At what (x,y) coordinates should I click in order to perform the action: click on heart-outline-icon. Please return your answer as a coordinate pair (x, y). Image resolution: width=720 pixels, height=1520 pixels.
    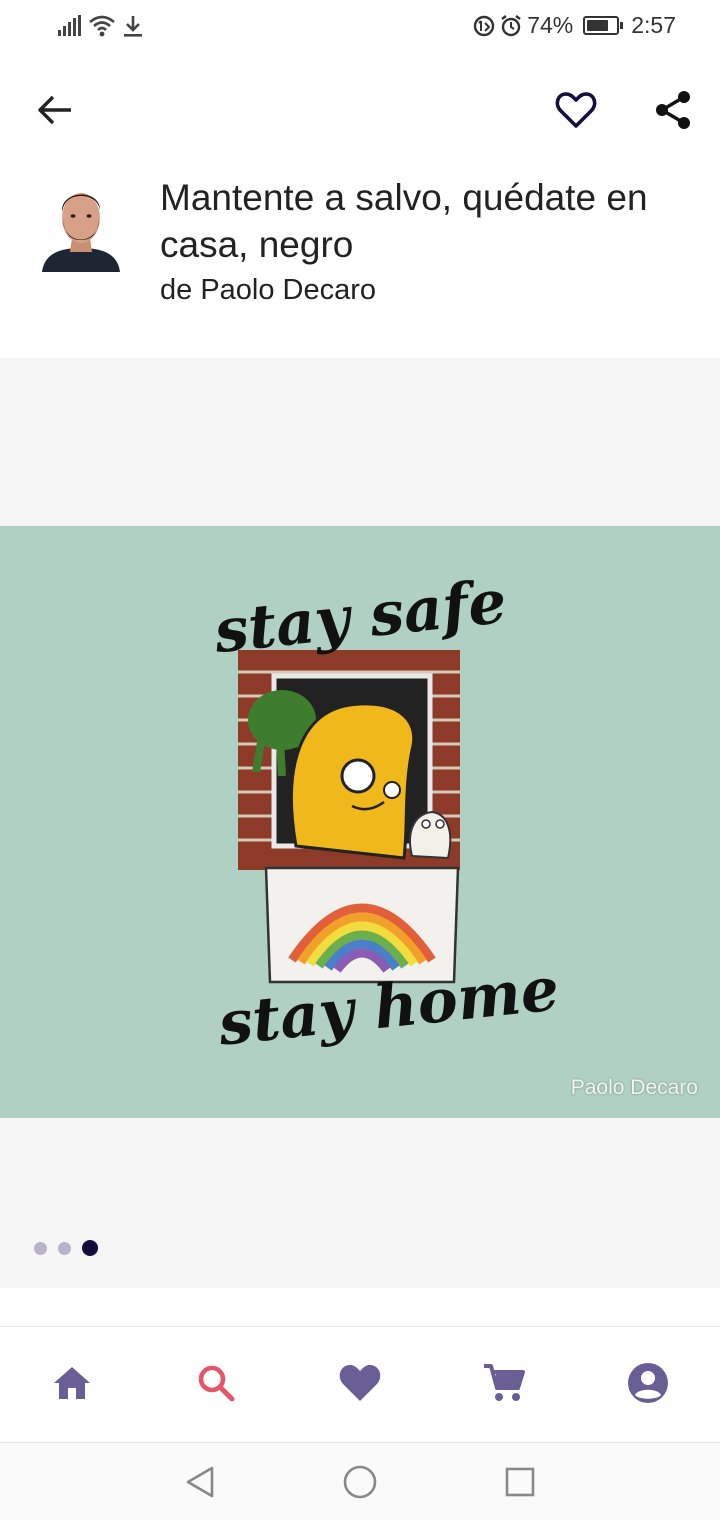
    Looking at the image, I should click on (576, 110).